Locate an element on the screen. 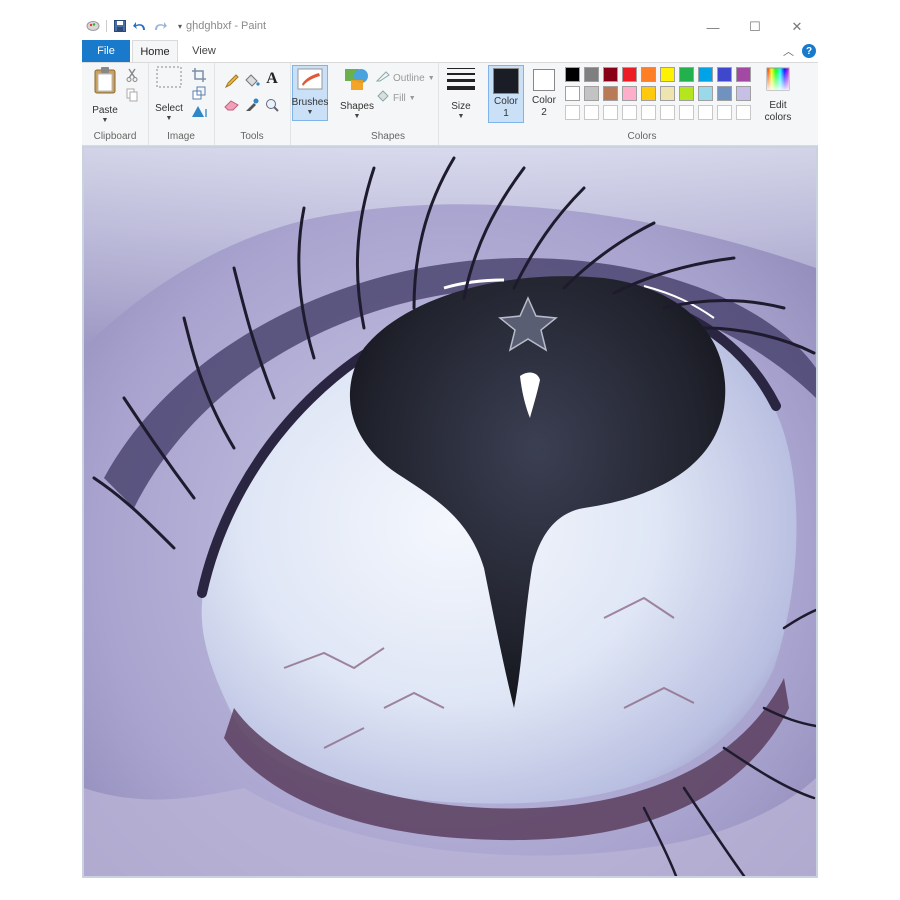 The height and width of the screenshot is (900, 900). paste-label: Paste is located at coordinates (105, 110).